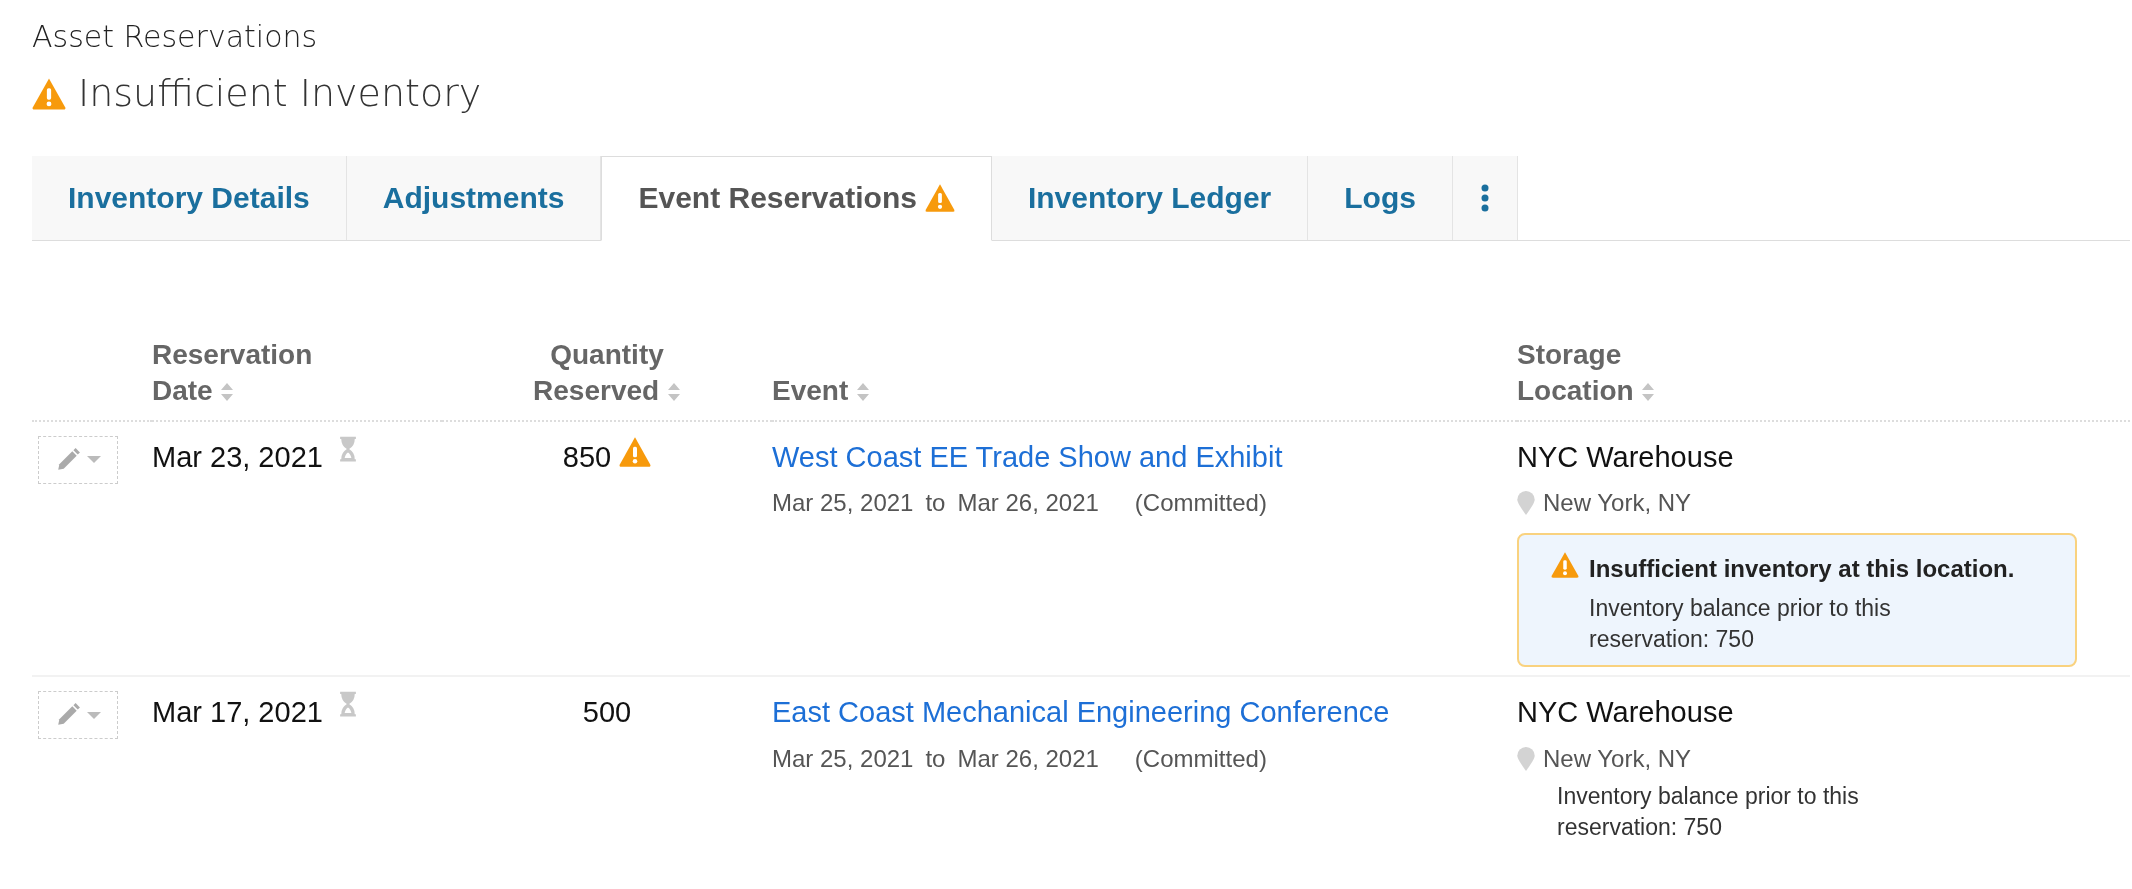 Image resolution: width=2132 pixels, height=889 pixels. What do you see at coordinates (607, 373) in the screenshot?
I see `column-header: Quantity Reserved` at bounding box center [607, 373].